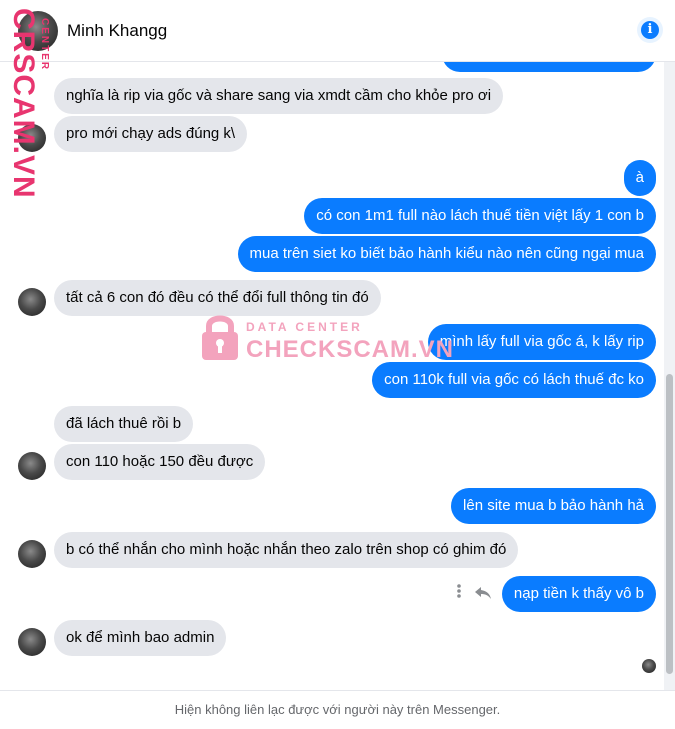 The height and width of the screenshot is (729, 675). Describe the element at coordinates (44, 45) in the screenshot. I see `watermark-side-small: CENTER` at that location.